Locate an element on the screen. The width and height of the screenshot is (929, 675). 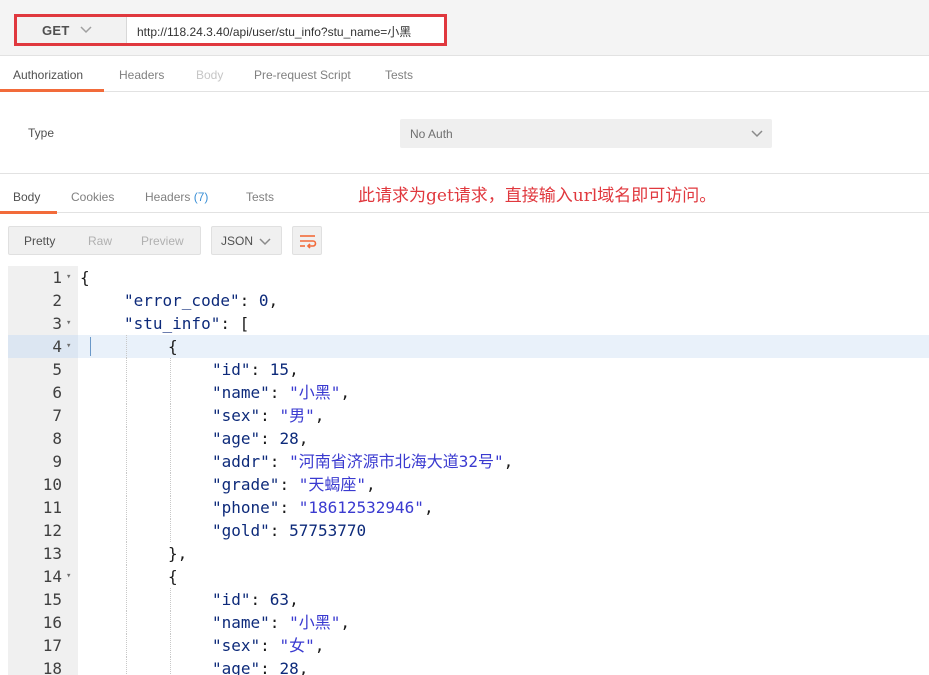
preview-button: Preview is located at coordinates (162, 241).